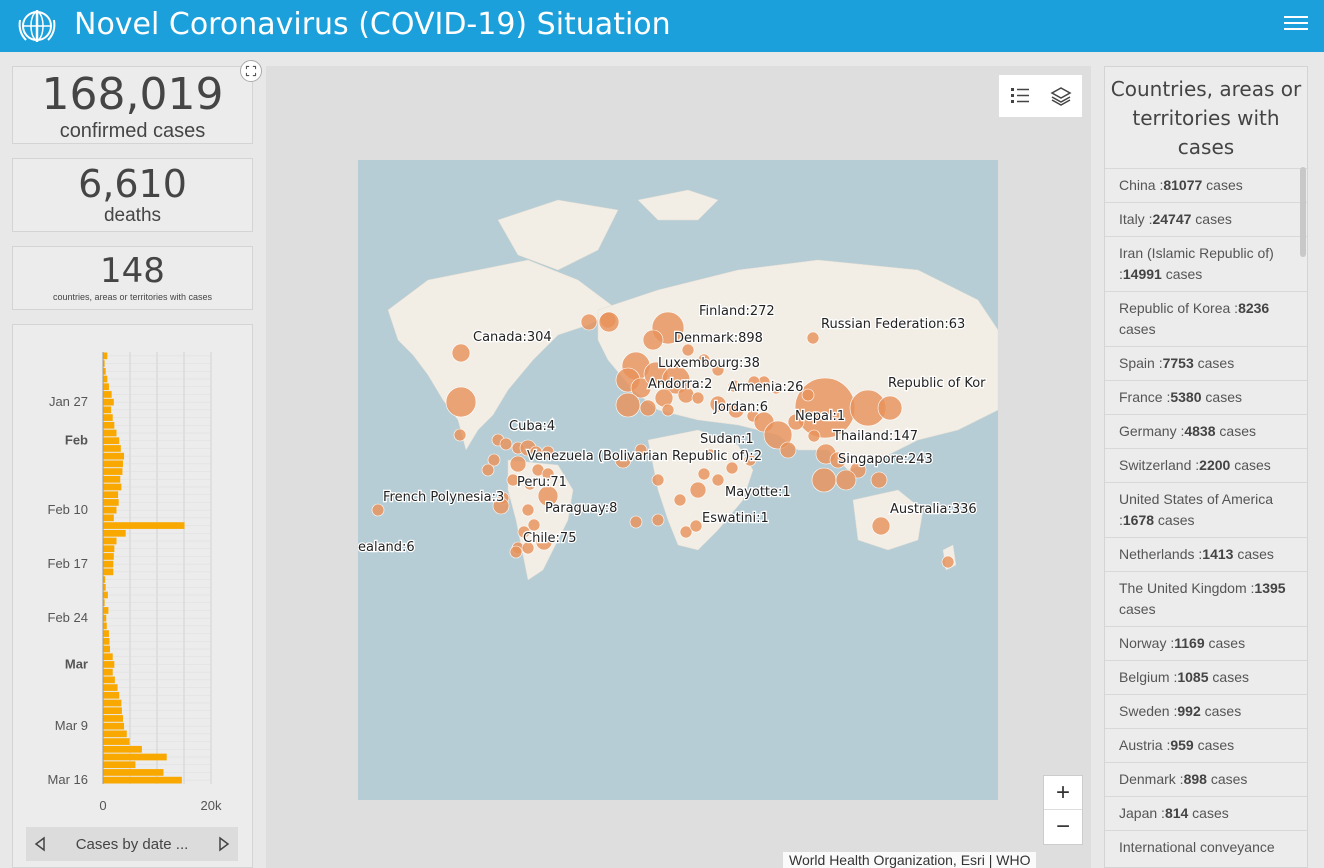 The width and height of the screenshot is (1324, 868). I want to click on country-list-item: Republic of Korea :8236 cases, so click(1206, 318).